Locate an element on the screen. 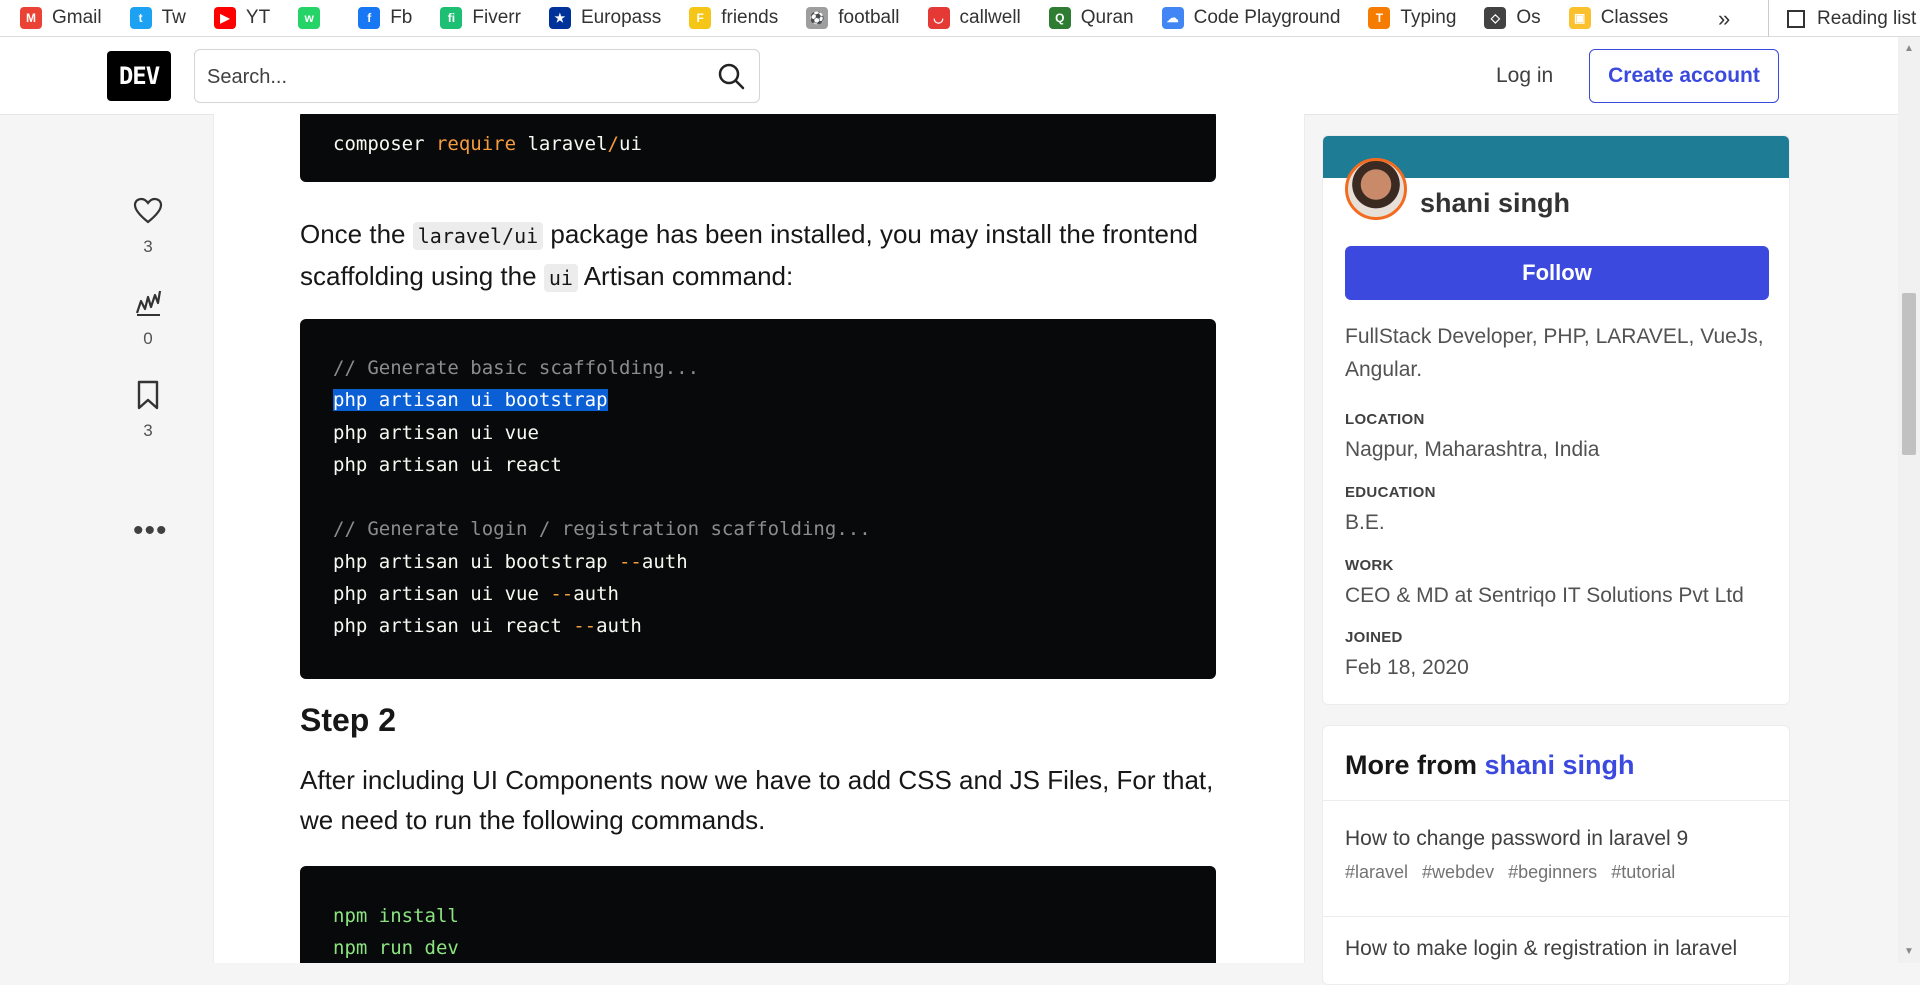 This screenshot has height=985, width=1920. tag-link: #webdev is located at coordinates (1458, 872).